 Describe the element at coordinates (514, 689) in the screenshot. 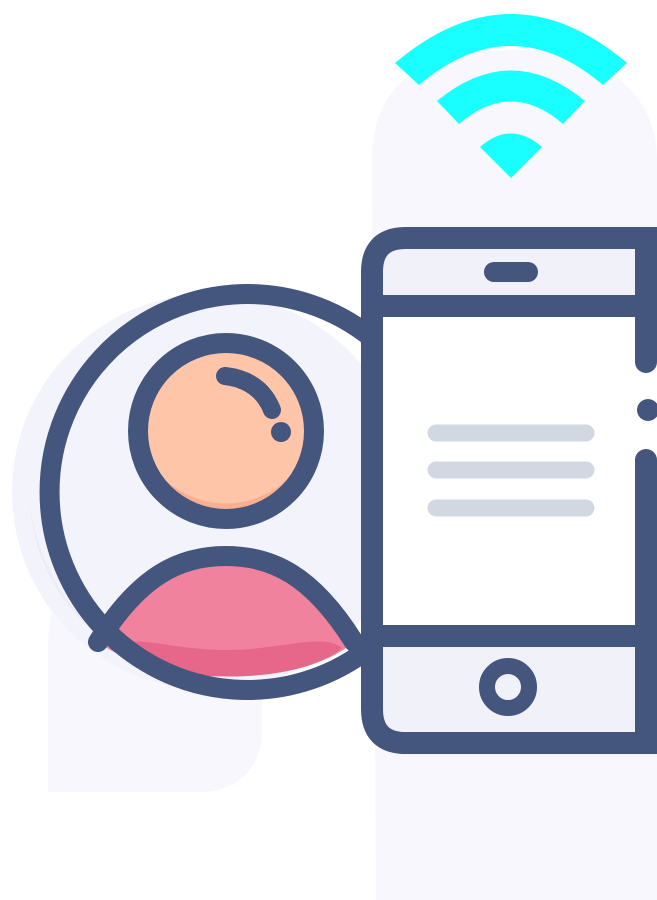

I see `phone-bottom-bezel` at that location.